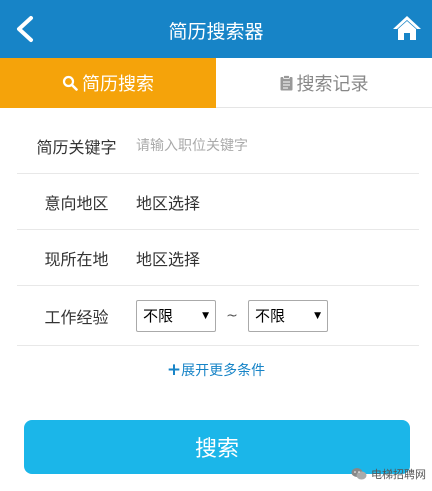 This screenshot has height=491, width=432. I want to click on intended-area-label: 意向地区, so click(76, 203).